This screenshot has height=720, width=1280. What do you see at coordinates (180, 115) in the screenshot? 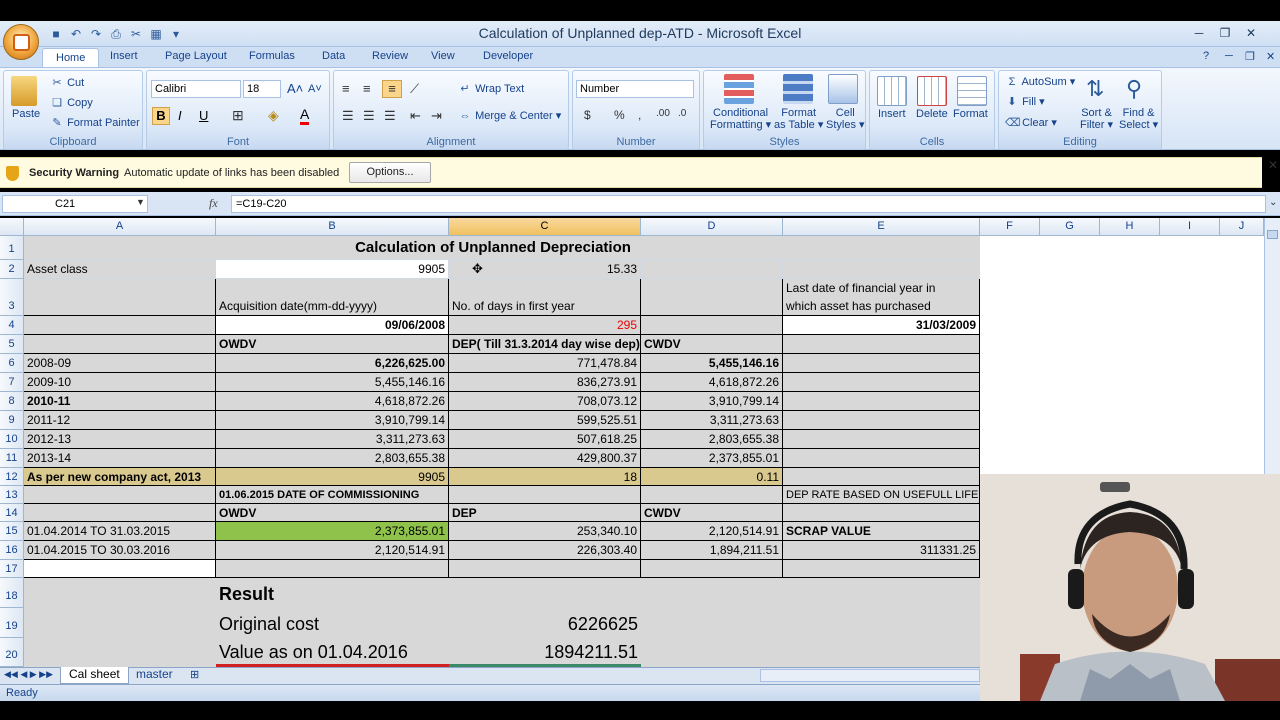
I see `italic-button: I` at bounding box center [180, 115].